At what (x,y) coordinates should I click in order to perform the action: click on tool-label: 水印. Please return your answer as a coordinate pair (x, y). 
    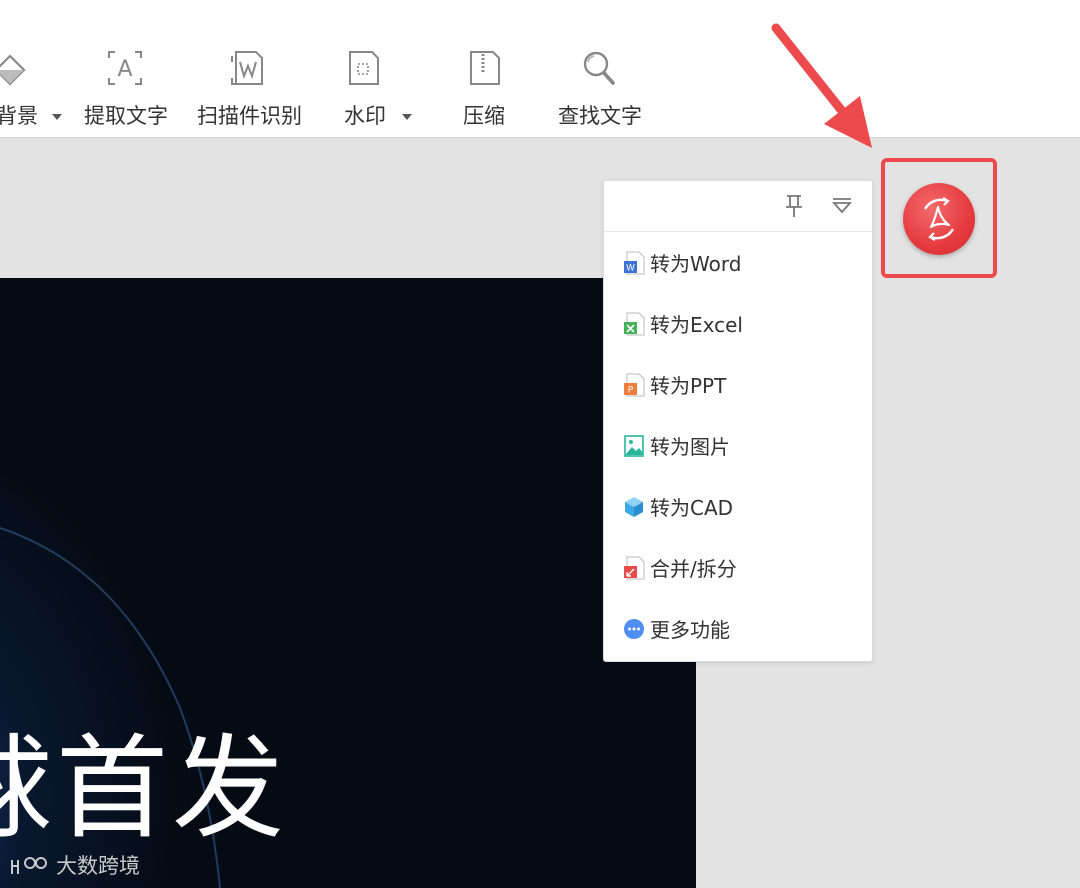
    Looking at the image, I should click on (365, 116).